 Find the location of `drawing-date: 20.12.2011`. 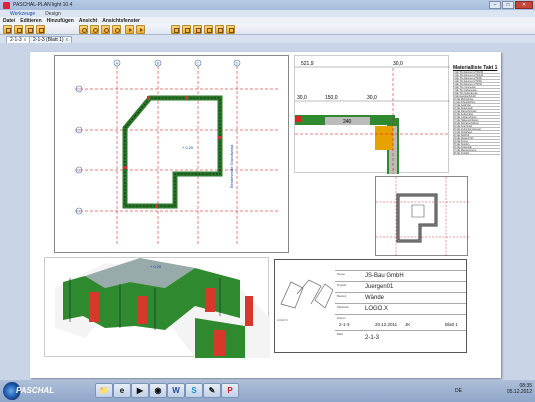

drawing-date: 20.12.2011 is located at coordinates (386, 324).